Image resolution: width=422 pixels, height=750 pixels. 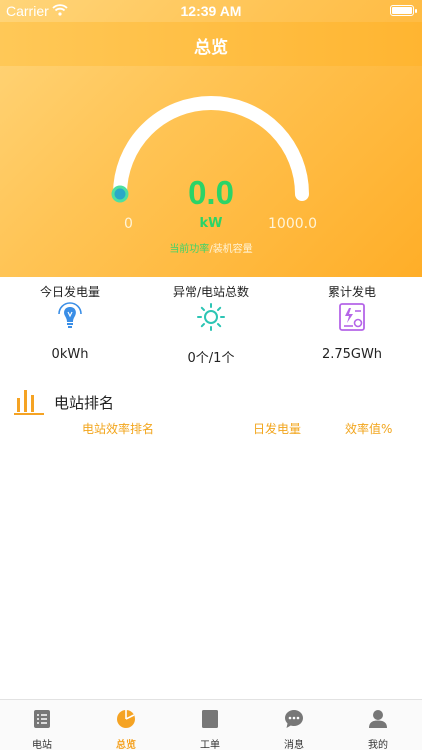 What do you see at coordinates (189, 249) in the screenshot?
I see `legend-current-power: 当前功率` at bounding box center [189, 249].